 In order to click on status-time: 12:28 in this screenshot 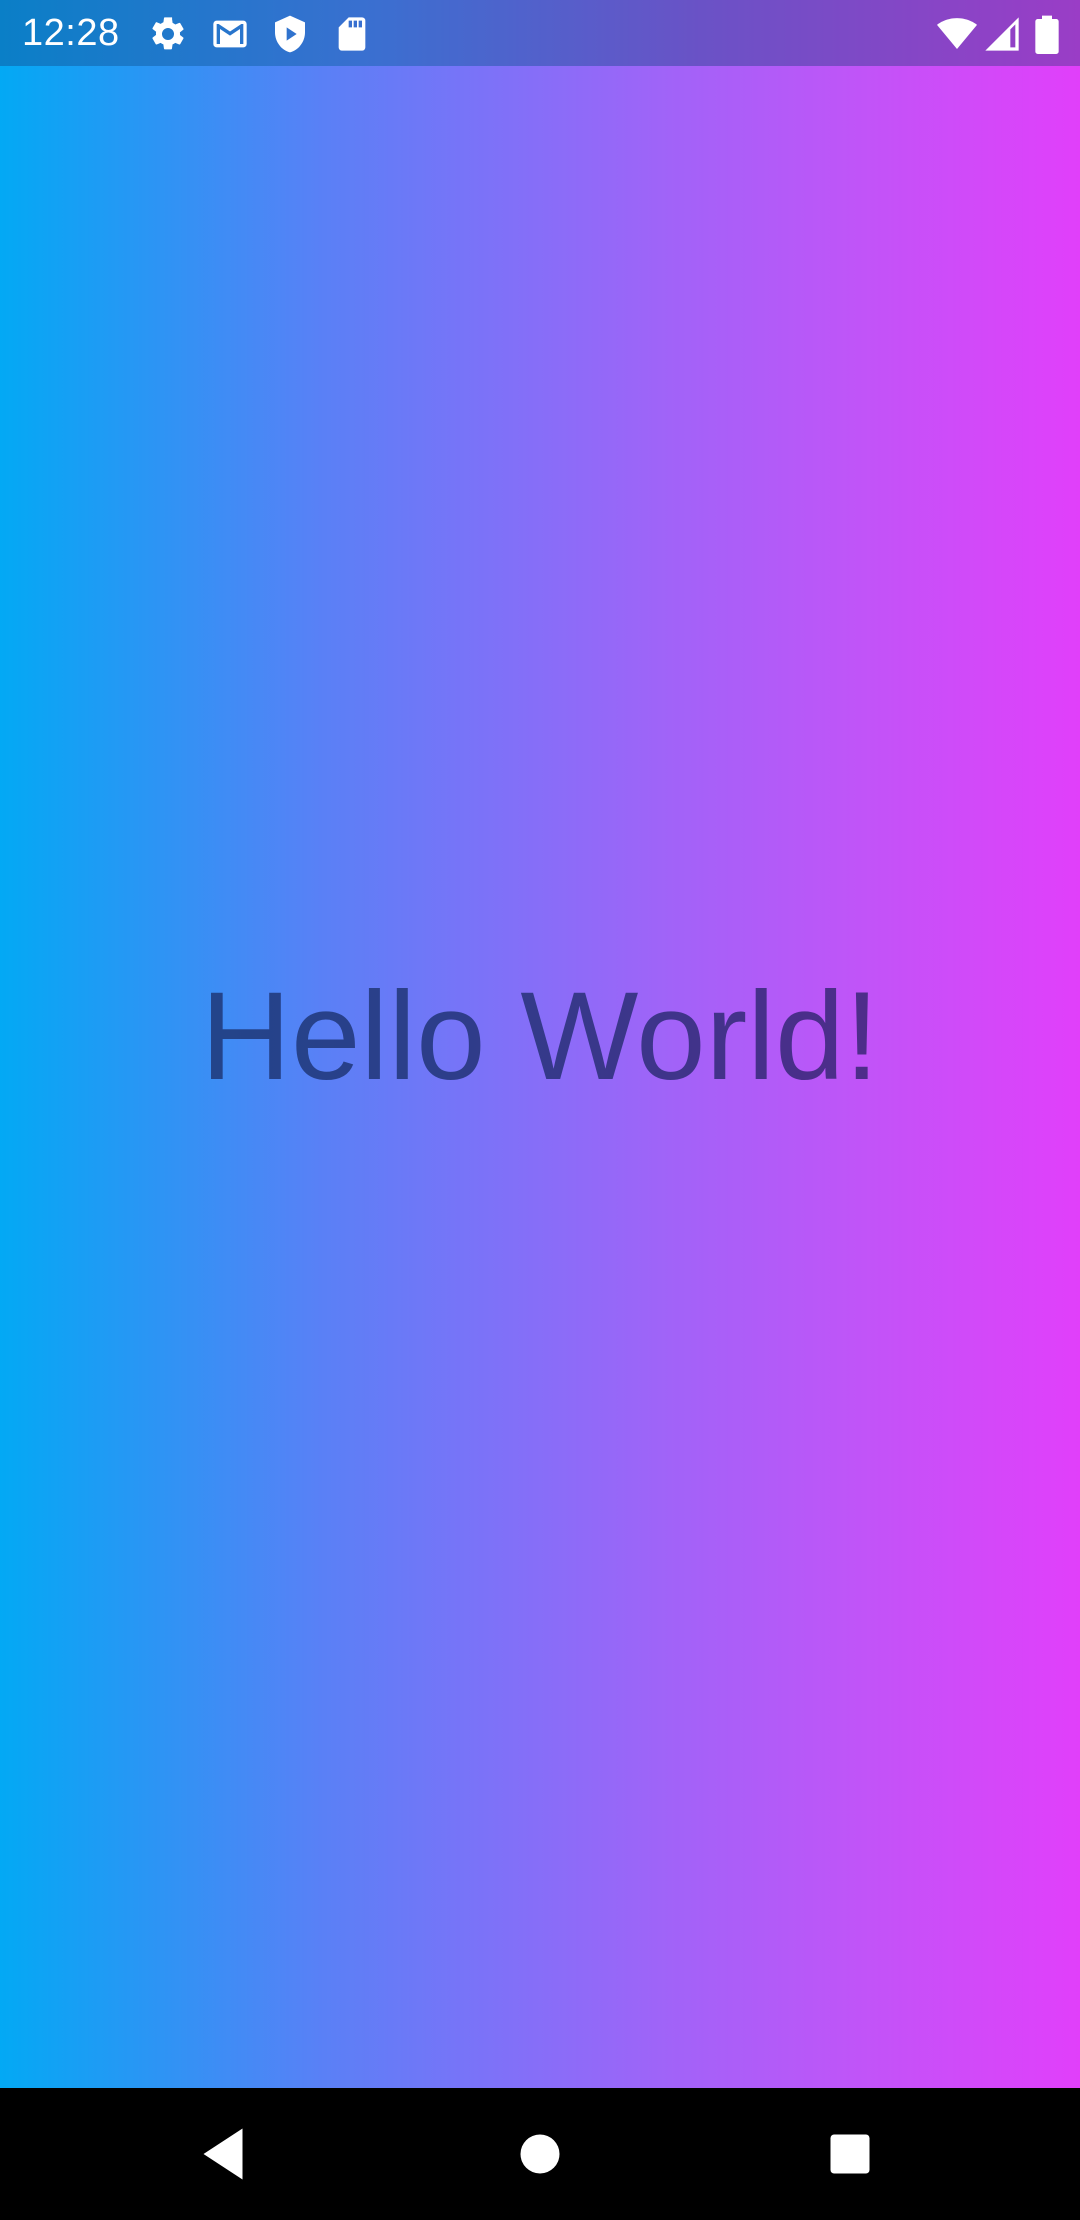, I will do `click(71, 33)`.